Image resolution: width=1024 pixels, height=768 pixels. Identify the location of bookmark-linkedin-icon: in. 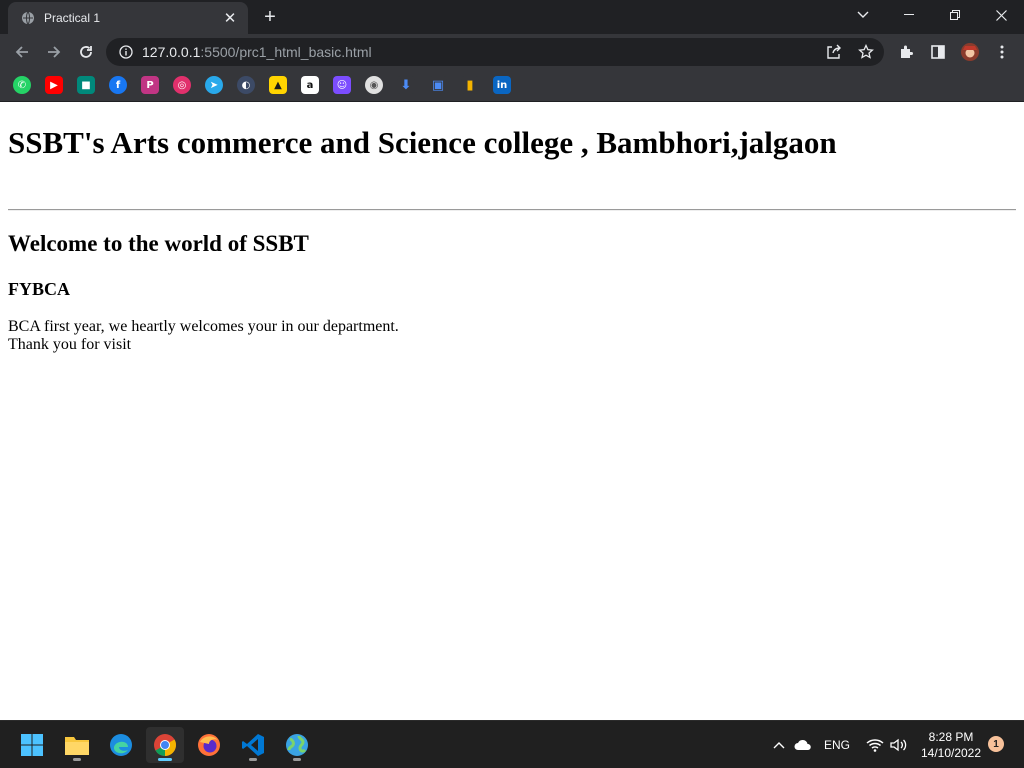
(502, 85).